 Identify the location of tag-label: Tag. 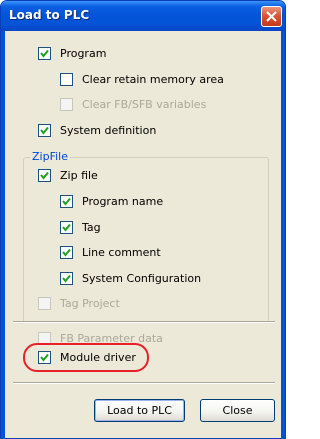
(91, 227).